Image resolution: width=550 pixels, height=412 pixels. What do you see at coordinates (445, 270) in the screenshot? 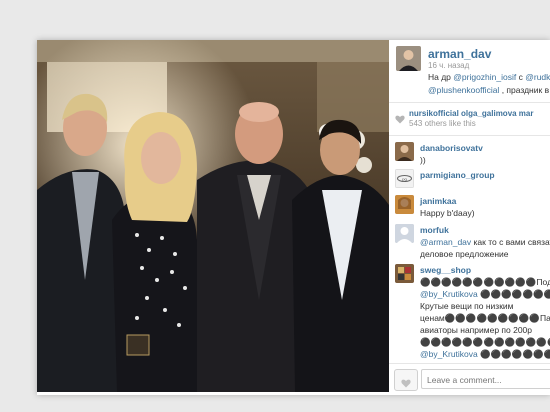
I see `commenter-username: sweg__shop` at bounding box center [445, 270].